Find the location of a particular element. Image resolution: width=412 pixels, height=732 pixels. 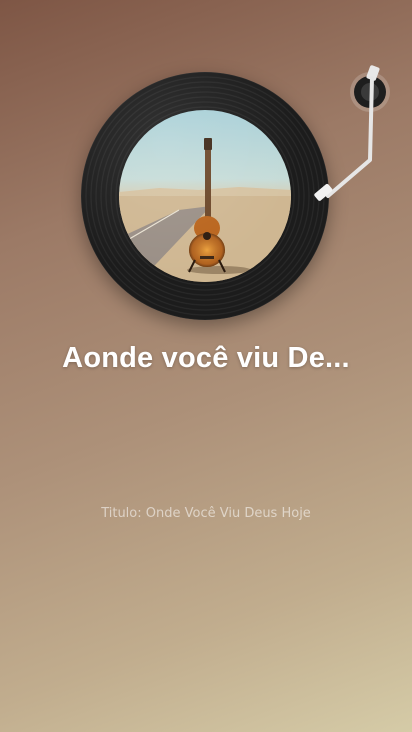

album-art is located at coordinates (205, 196).